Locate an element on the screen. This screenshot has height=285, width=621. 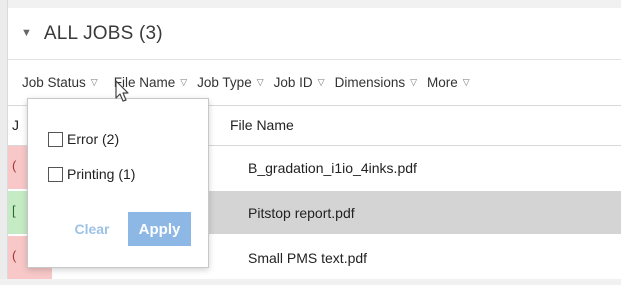
option-label: Error (2) is located at coordinates (93, 139).